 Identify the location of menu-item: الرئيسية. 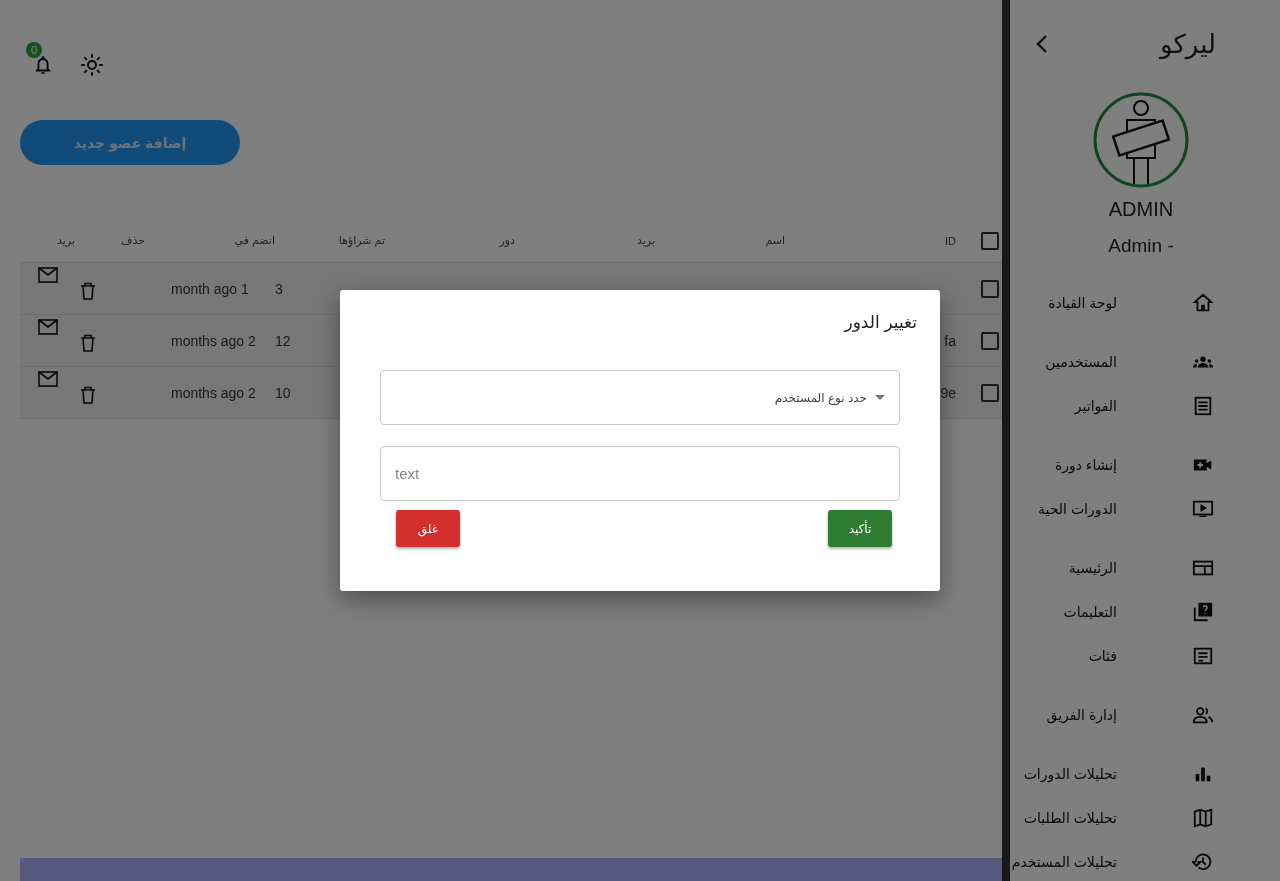
(1141, 568).